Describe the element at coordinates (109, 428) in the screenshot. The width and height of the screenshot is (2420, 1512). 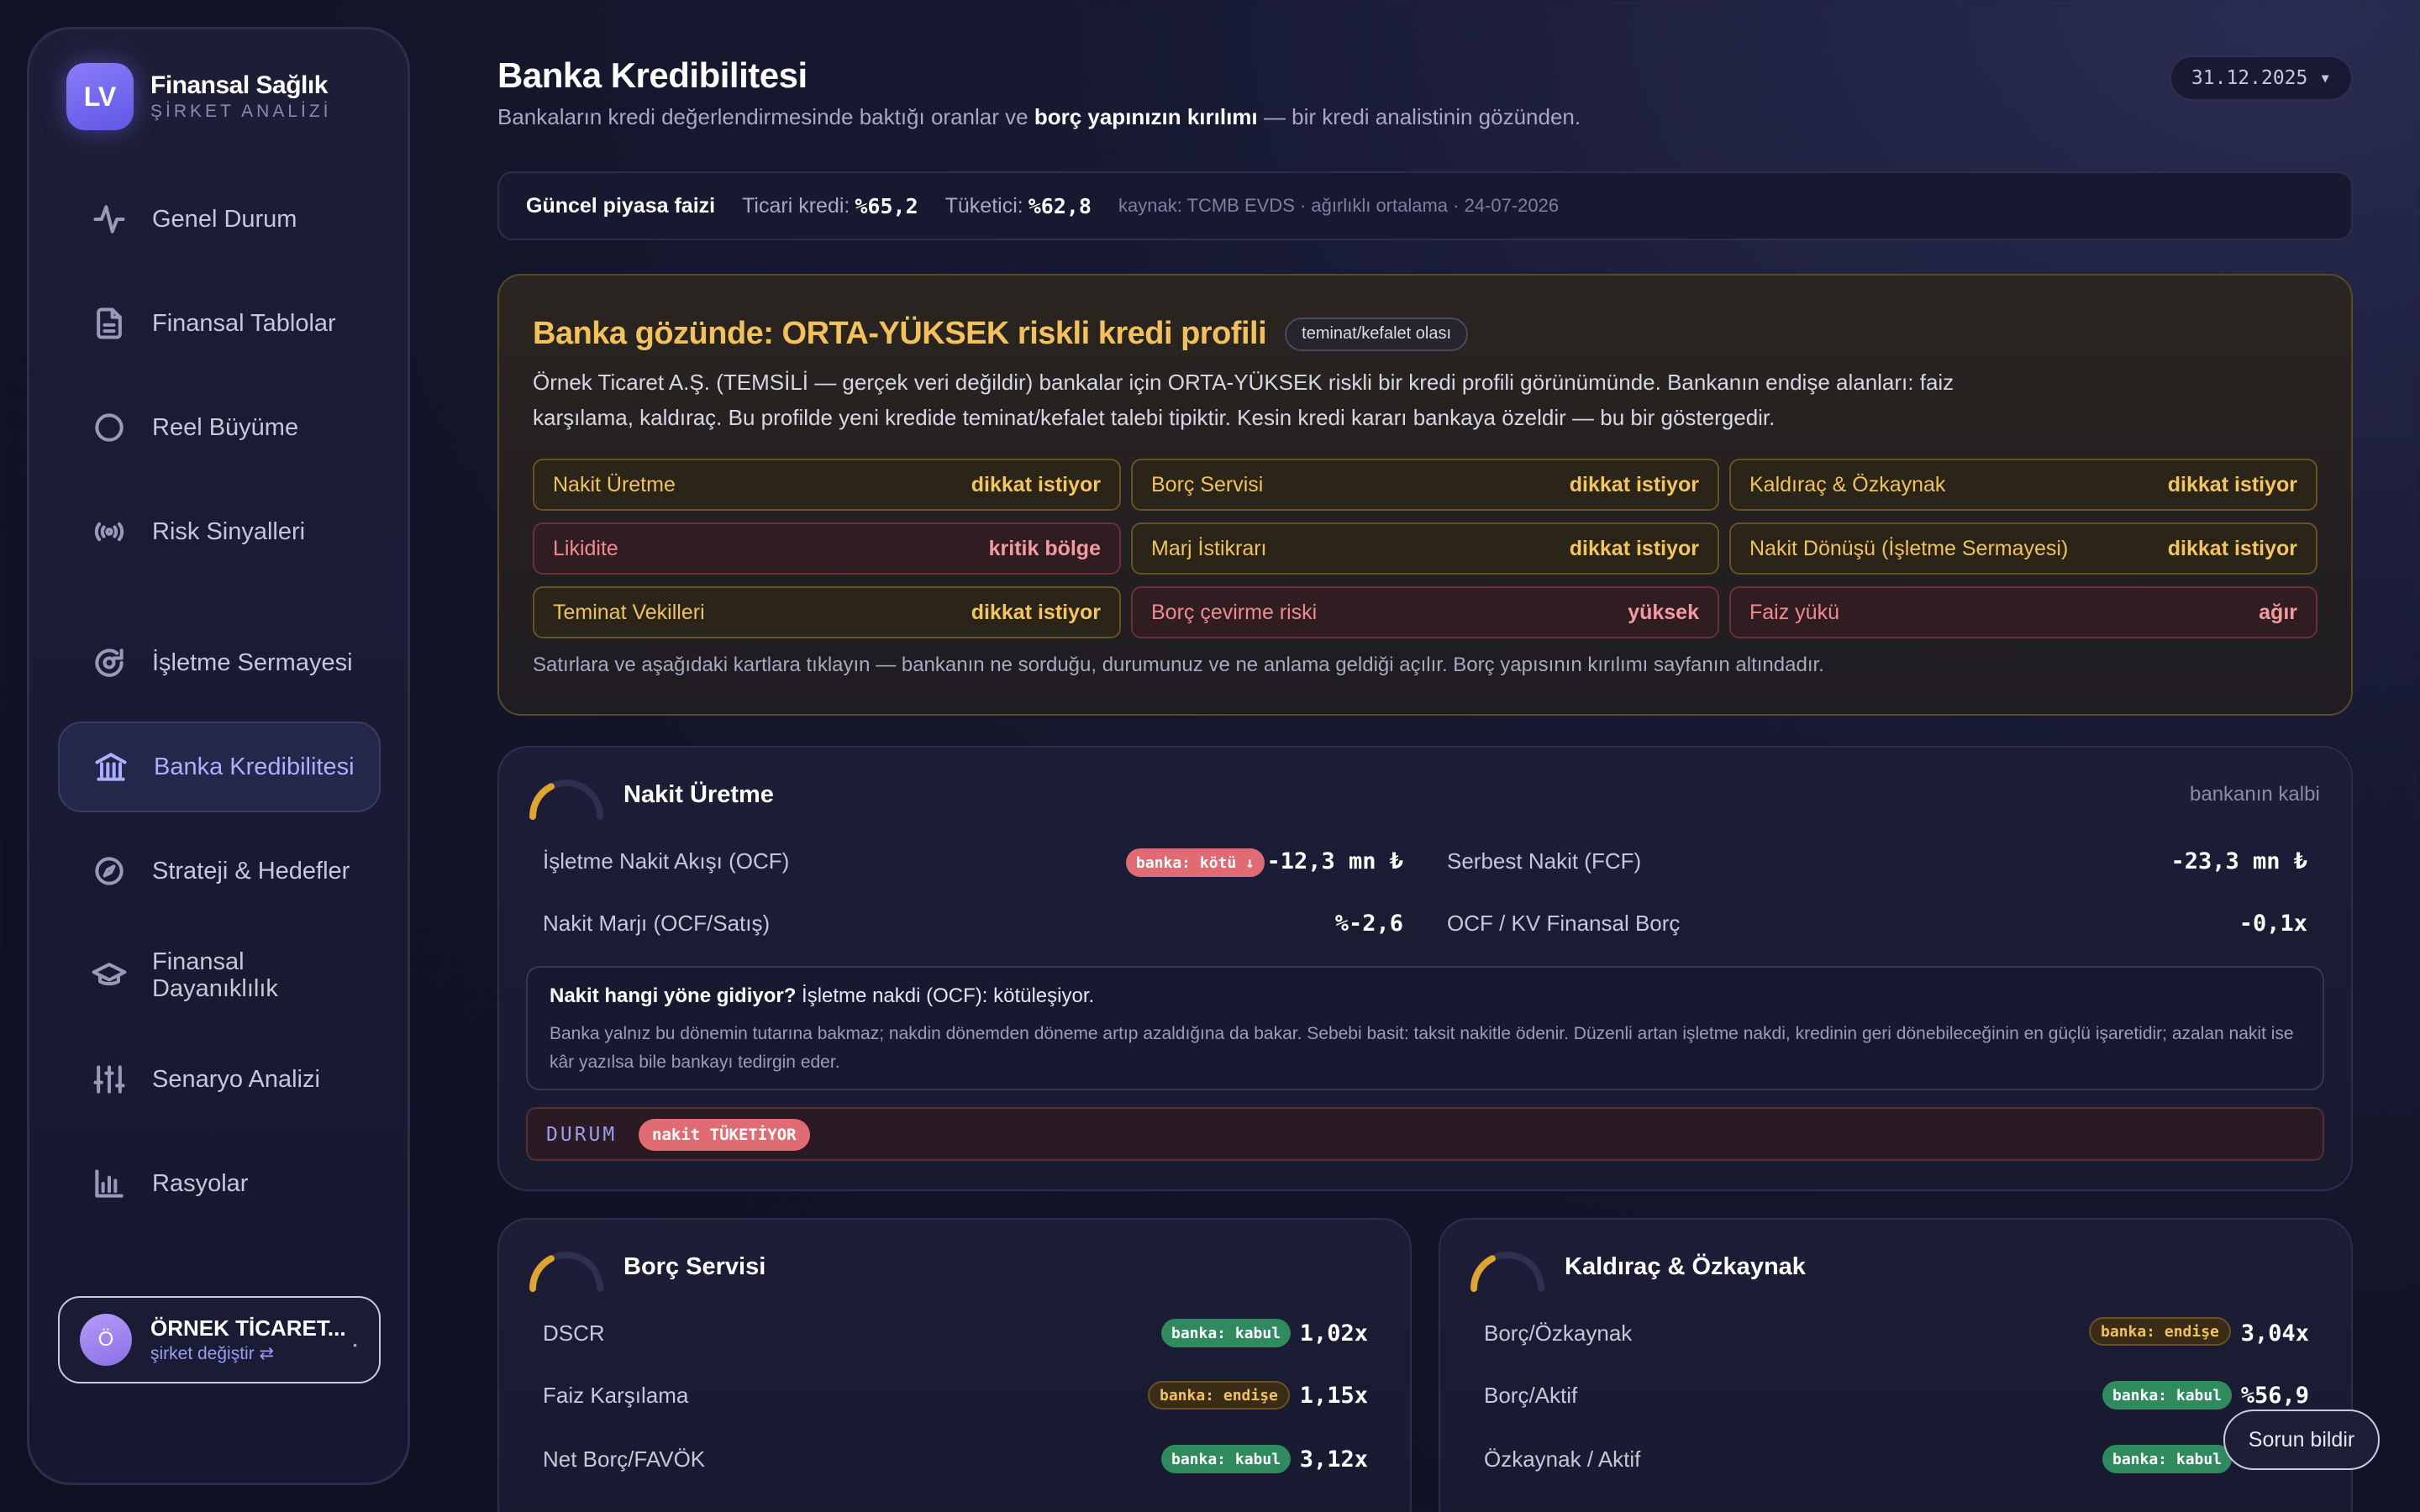
I see `circle-icon` at that location.